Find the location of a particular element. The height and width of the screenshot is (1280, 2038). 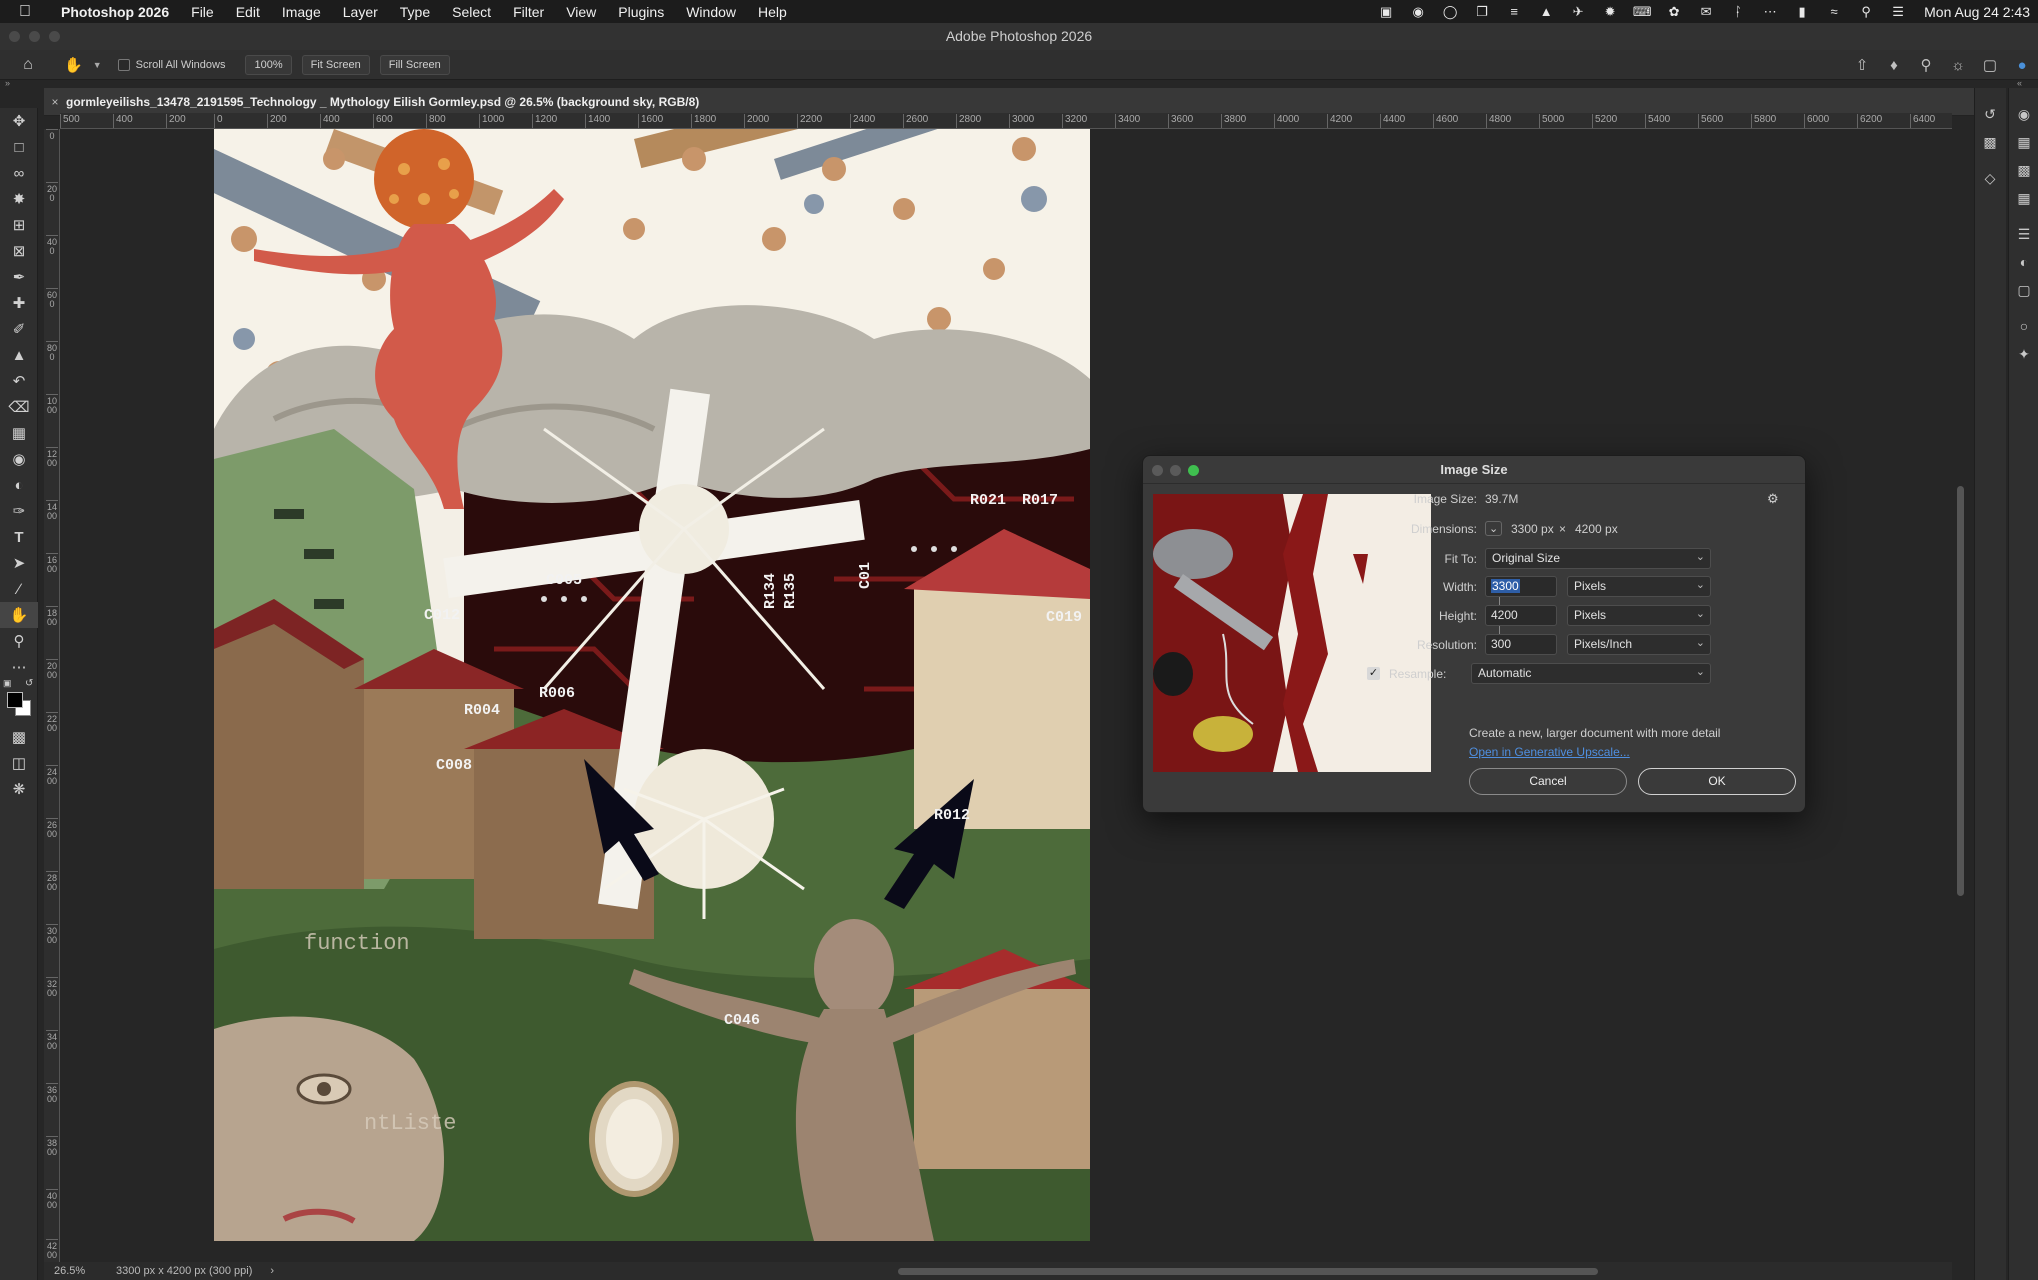

status-app-icon-2: ◉ is located at coordinates (1418, 11).